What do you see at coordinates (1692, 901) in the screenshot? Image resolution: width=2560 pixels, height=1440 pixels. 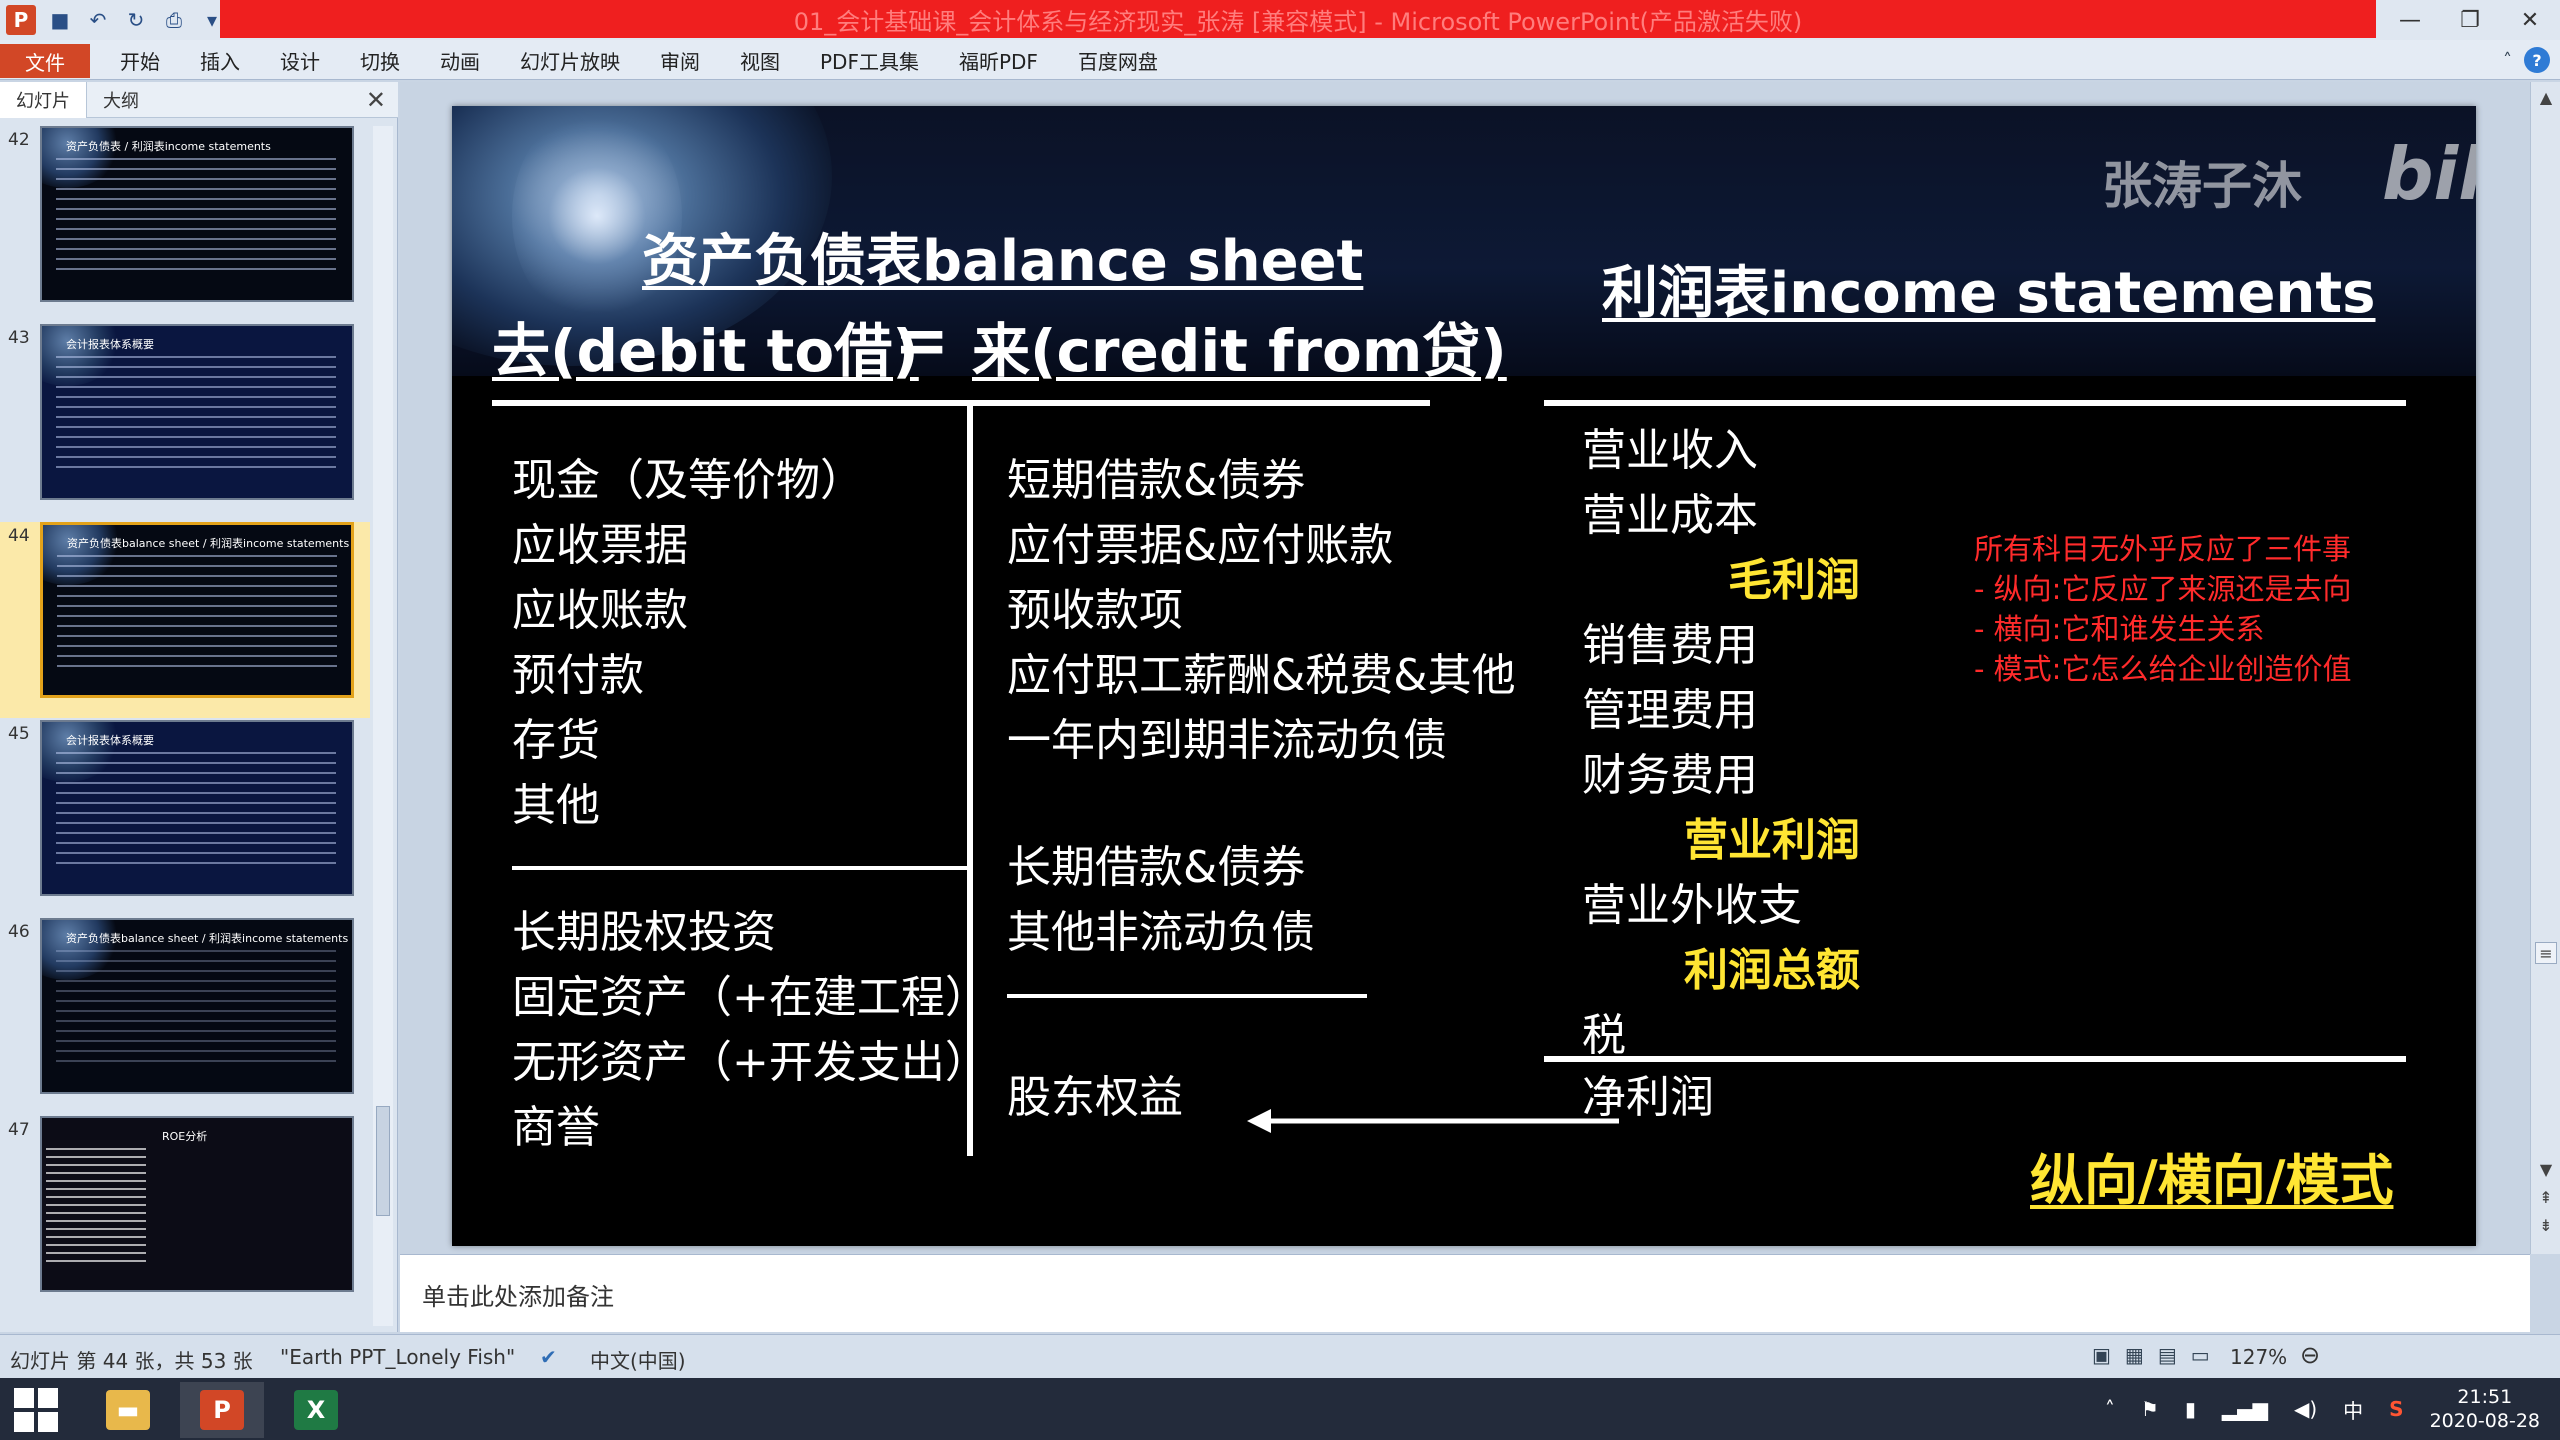 I see `income-item: 营业外收支` at bounding box center [1692, 901].